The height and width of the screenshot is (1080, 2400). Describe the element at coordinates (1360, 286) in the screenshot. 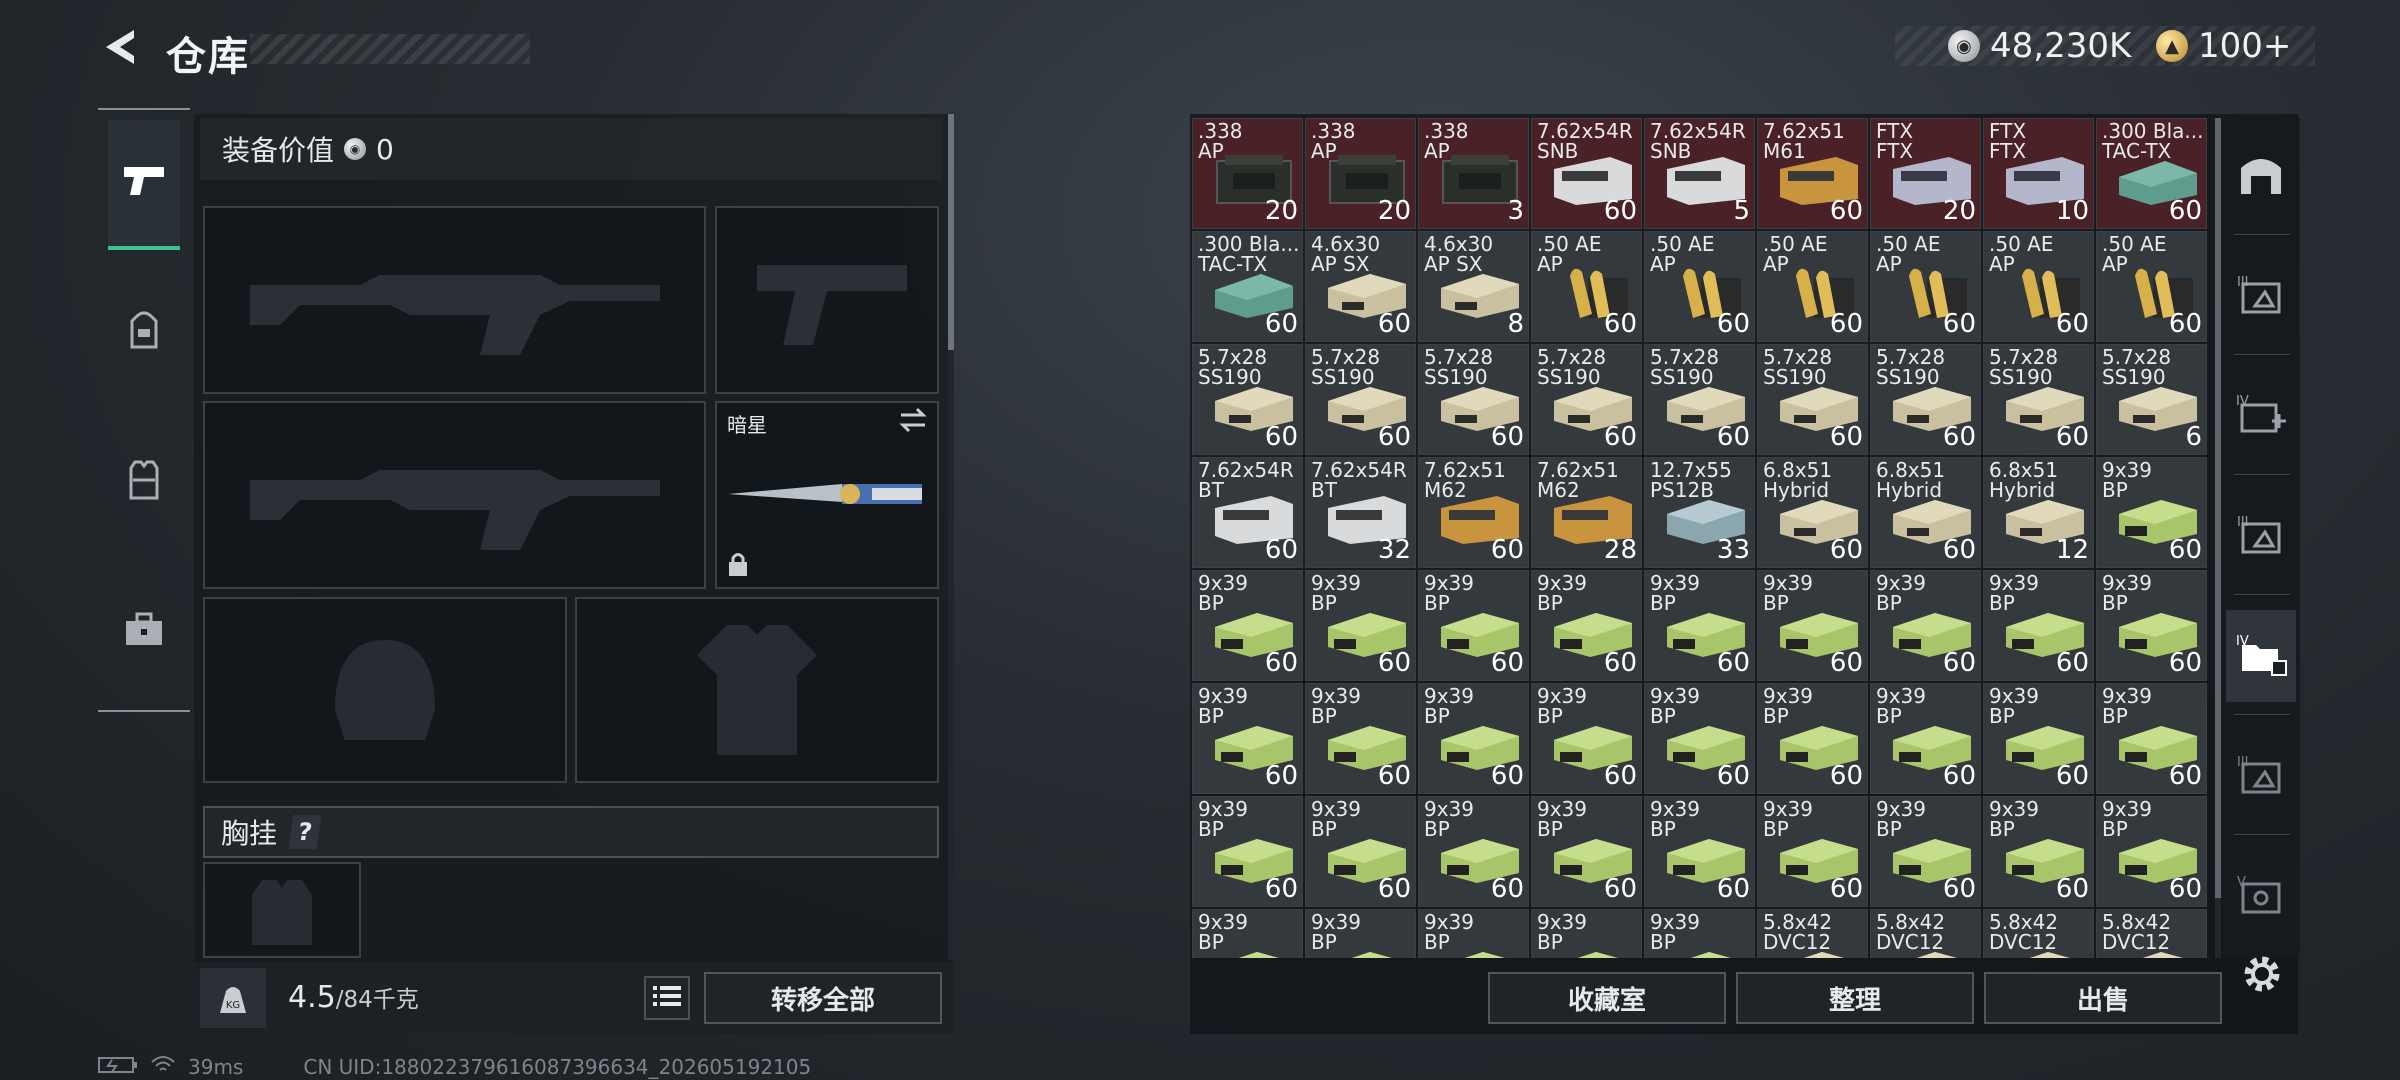

I see `stash-item: 4.6x30 AP SX 60` at that location.